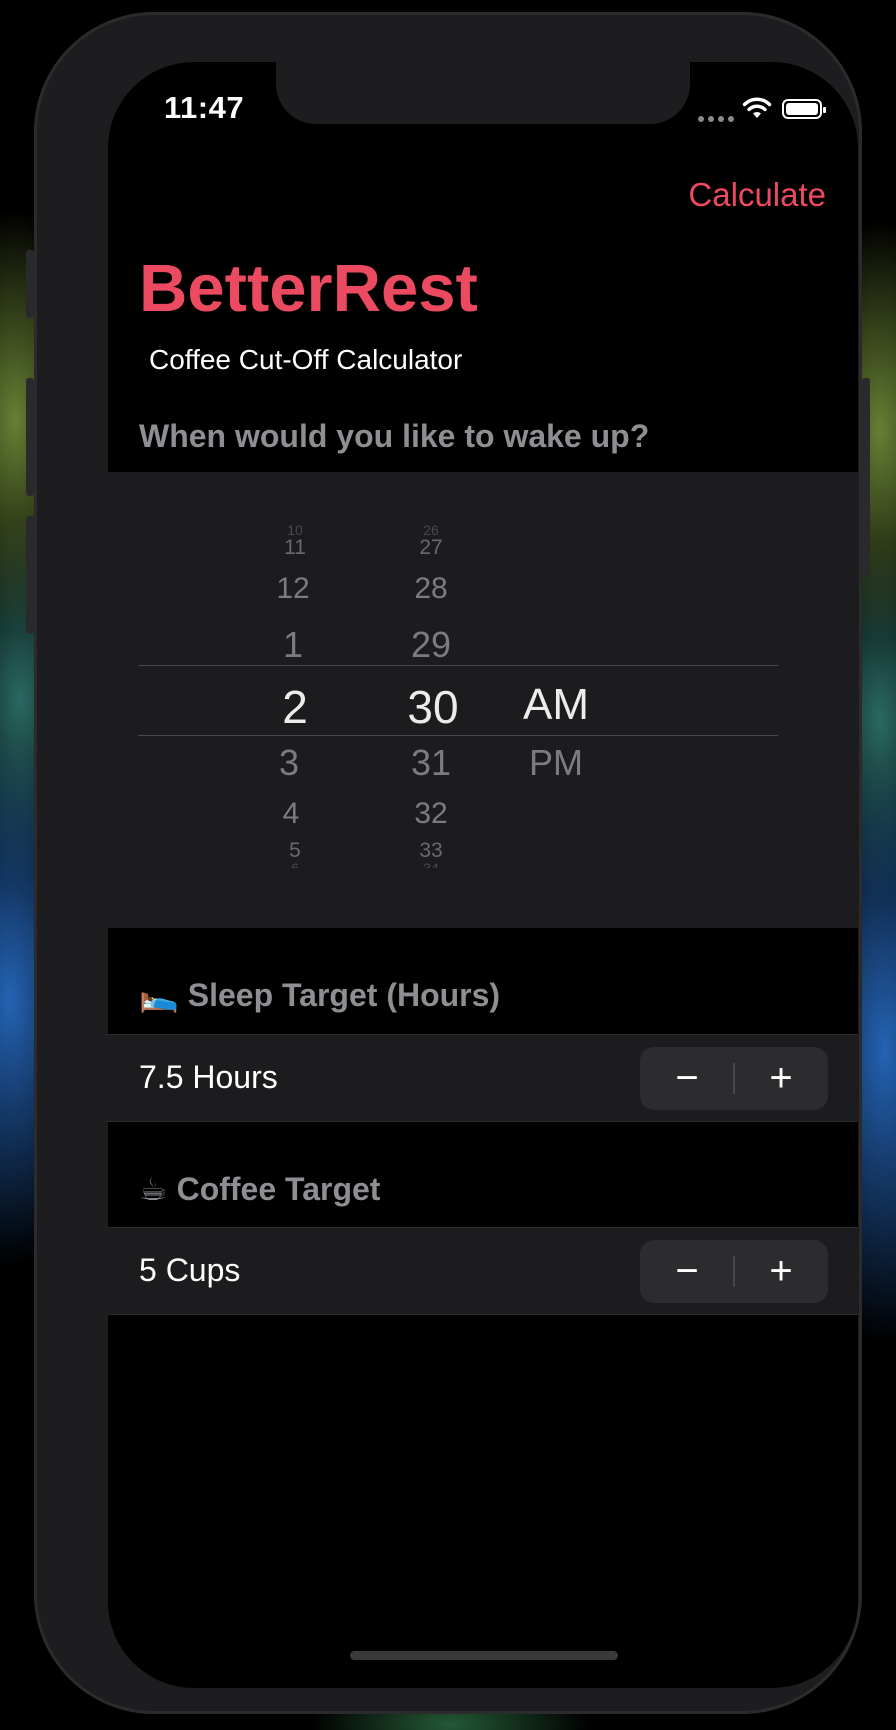  What do you see at coordinates (483, 1078) in the screenshot?
I see `sleep-target-row: 7.5 Hours − +` at bounding box center [483, 1078].